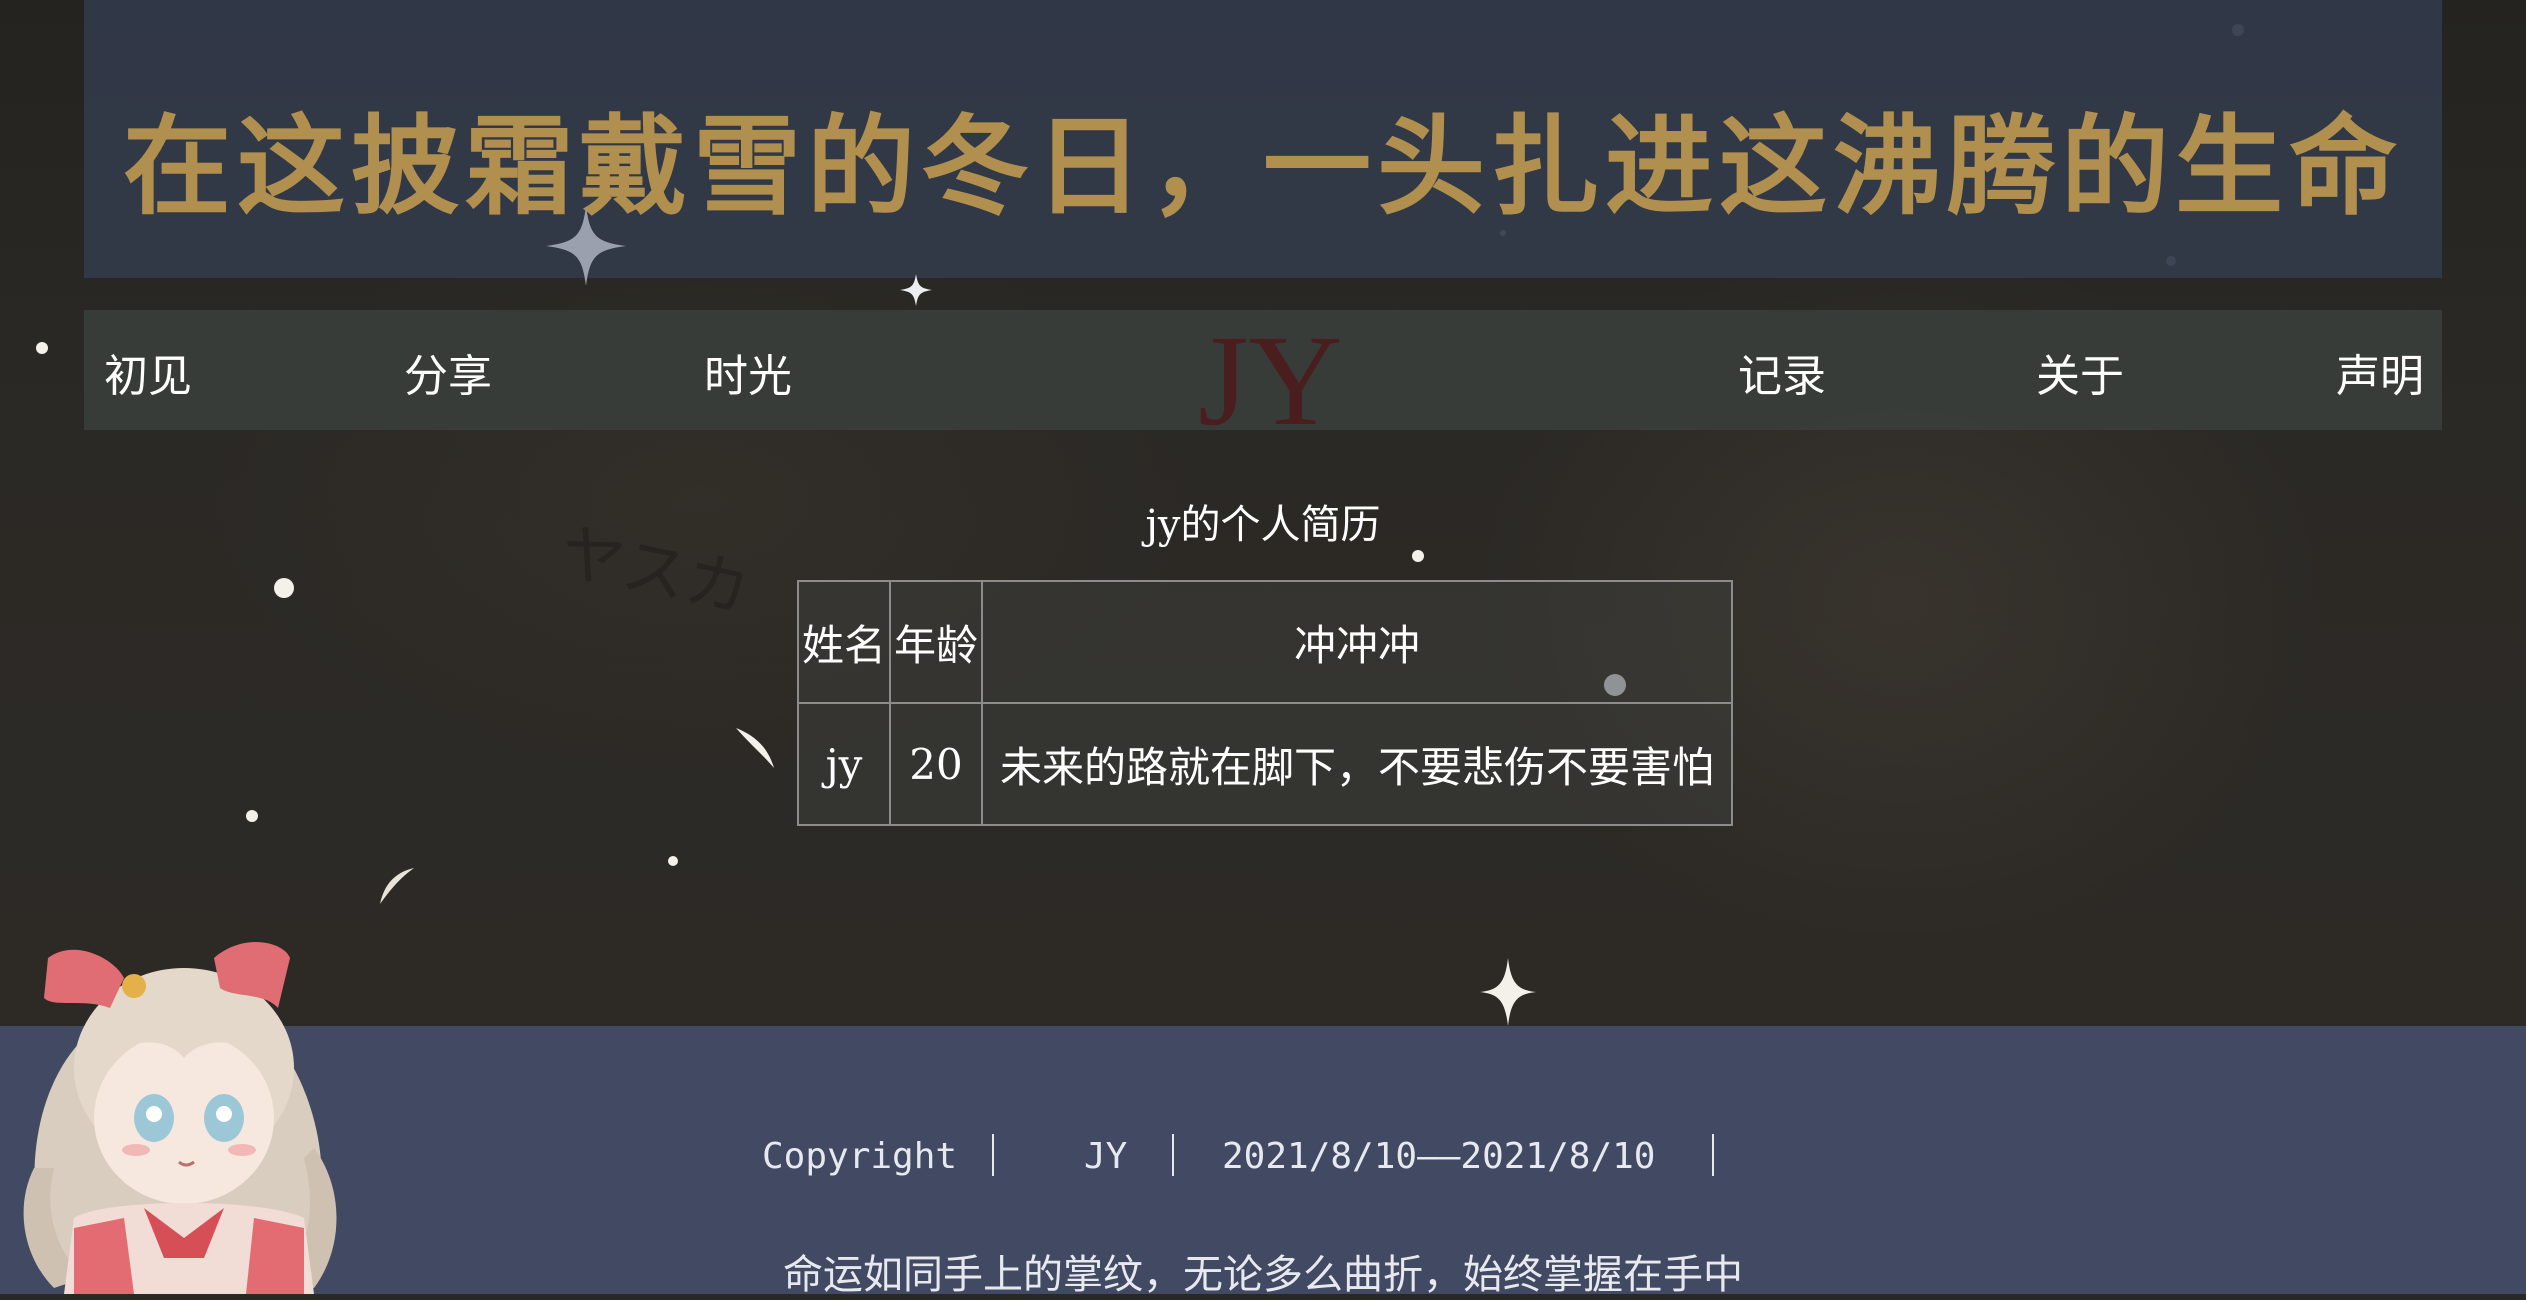  I want to click on header-cell-name: 姓名, so click(844, 642).